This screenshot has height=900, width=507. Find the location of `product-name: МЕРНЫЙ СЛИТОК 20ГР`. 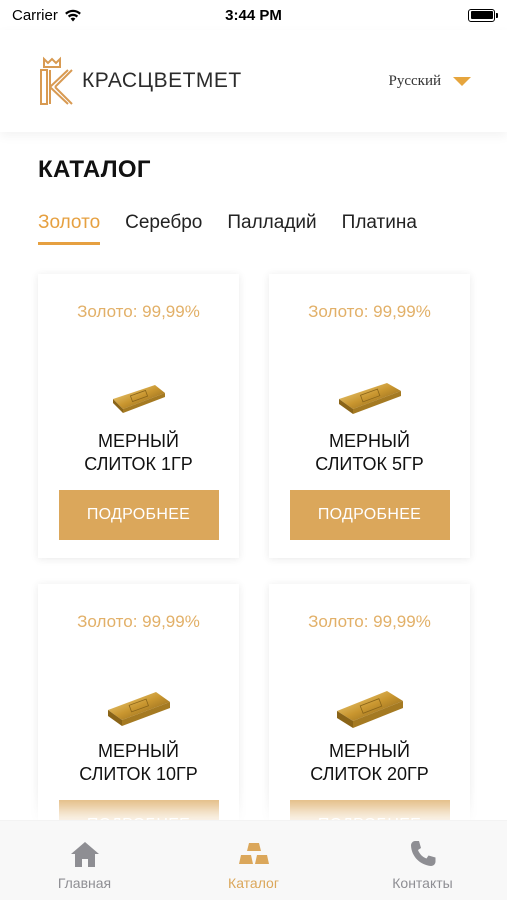

product-name: МЕРНЫЙ СЛИТОК 20ГР is located at coordinates (369, 762).